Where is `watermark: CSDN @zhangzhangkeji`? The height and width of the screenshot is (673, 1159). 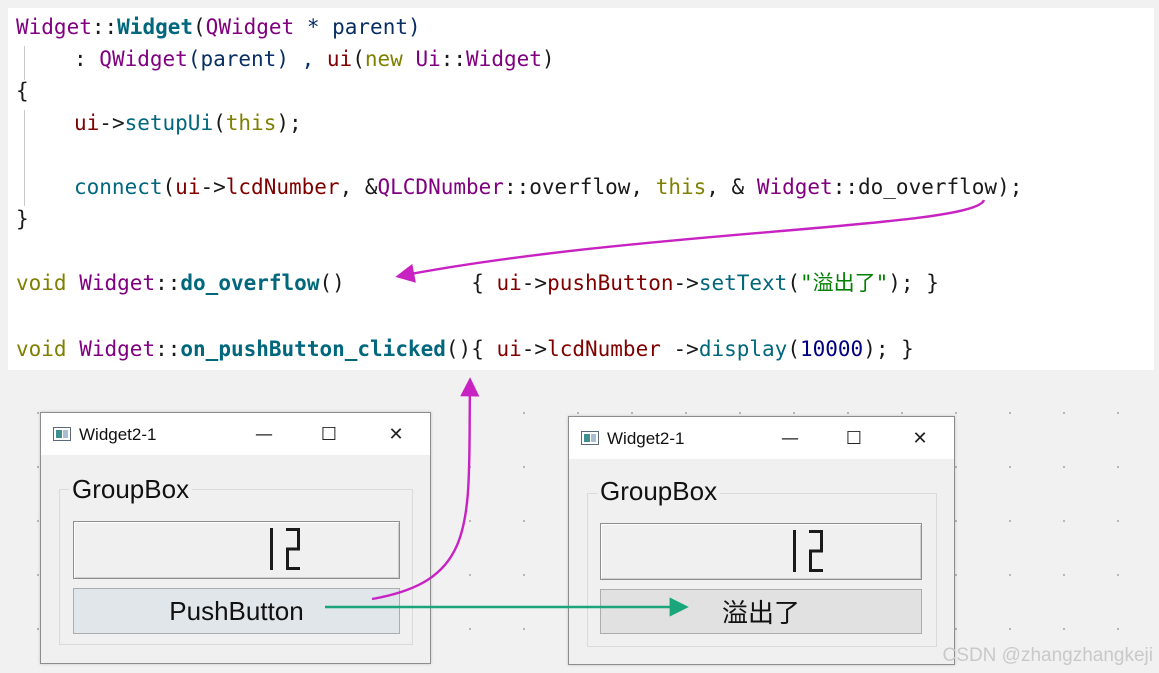 watermark: CSDN @zhangzhangkeji is located at coordinates (1047, 655).